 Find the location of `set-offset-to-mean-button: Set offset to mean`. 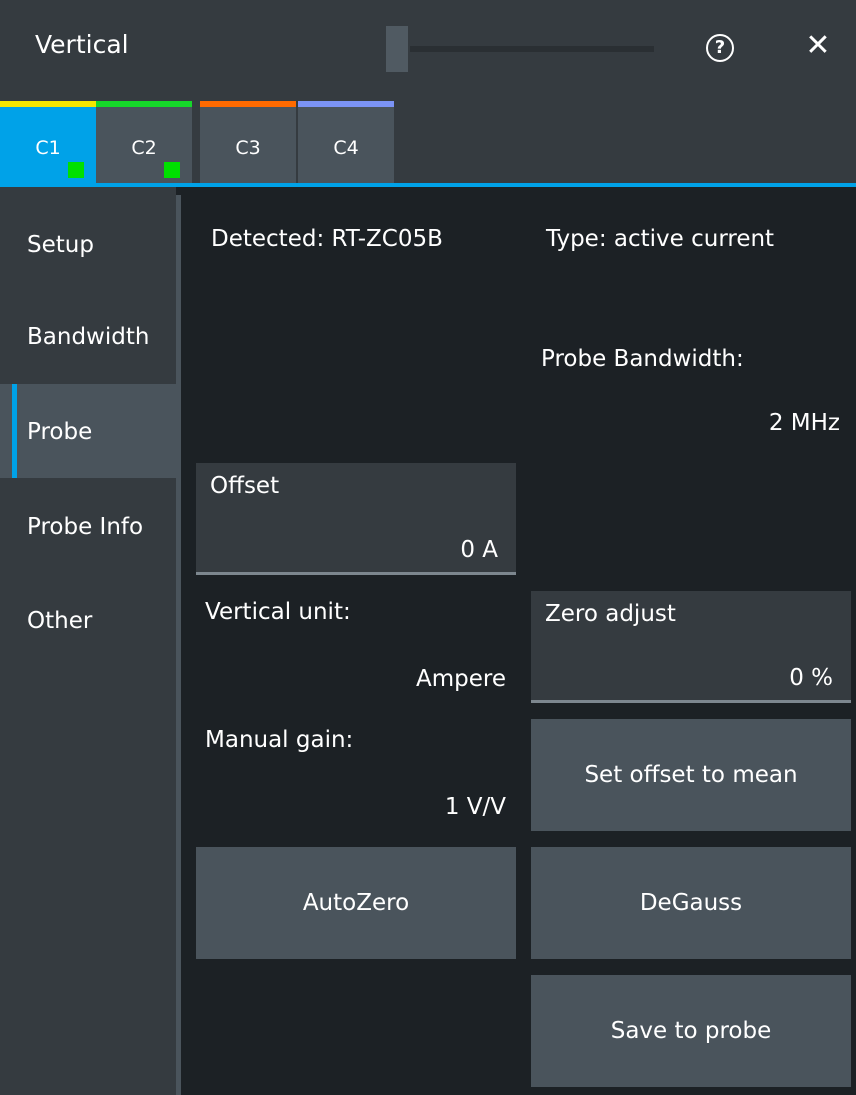

set-offset-to-mean-button: Set offset to mean is located at coordinates (691, 775).